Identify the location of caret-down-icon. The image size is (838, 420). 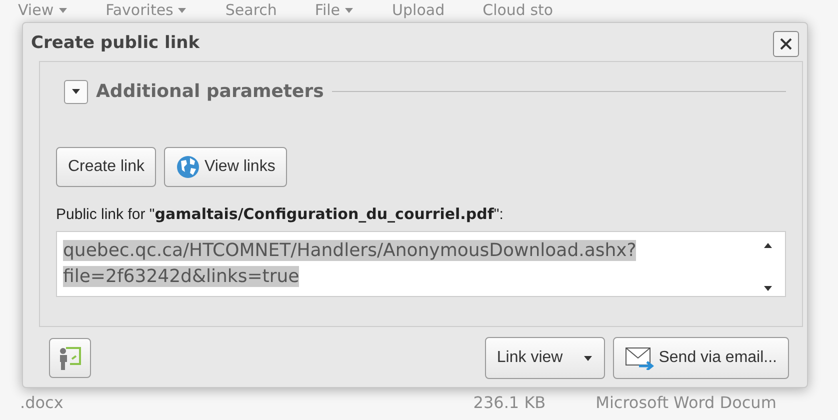
(76, 91).